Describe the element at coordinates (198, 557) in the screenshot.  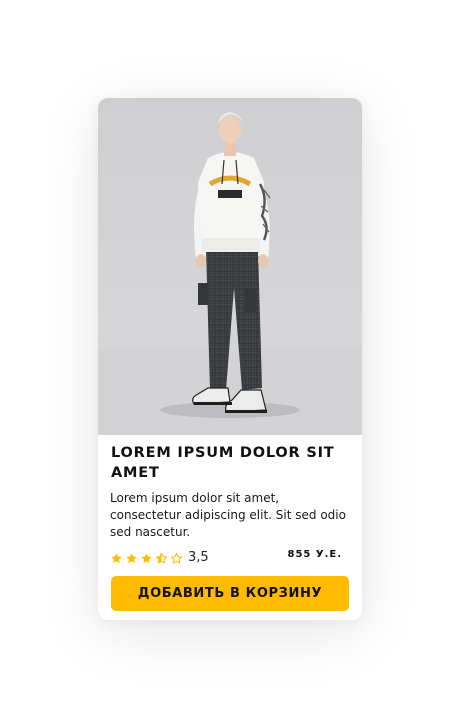
I see `rating-value: 3,5` at that location.